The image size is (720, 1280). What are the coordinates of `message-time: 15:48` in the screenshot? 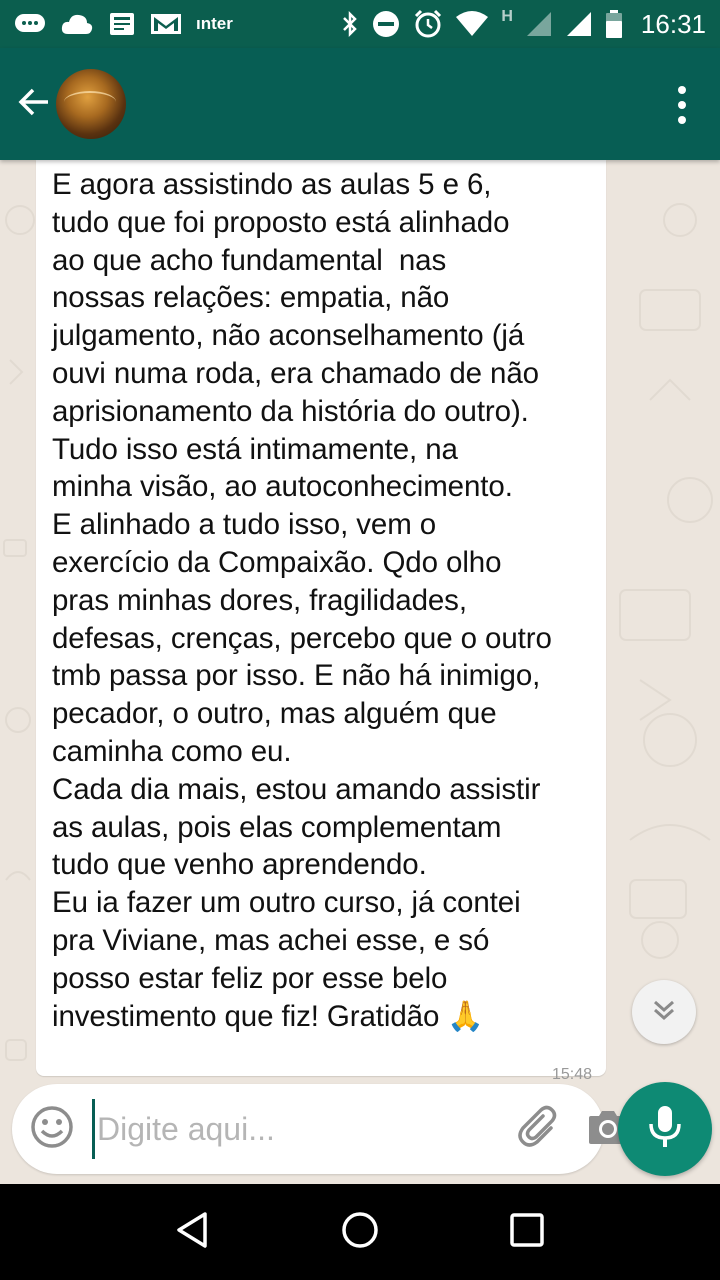 It's located at (571, 1074).